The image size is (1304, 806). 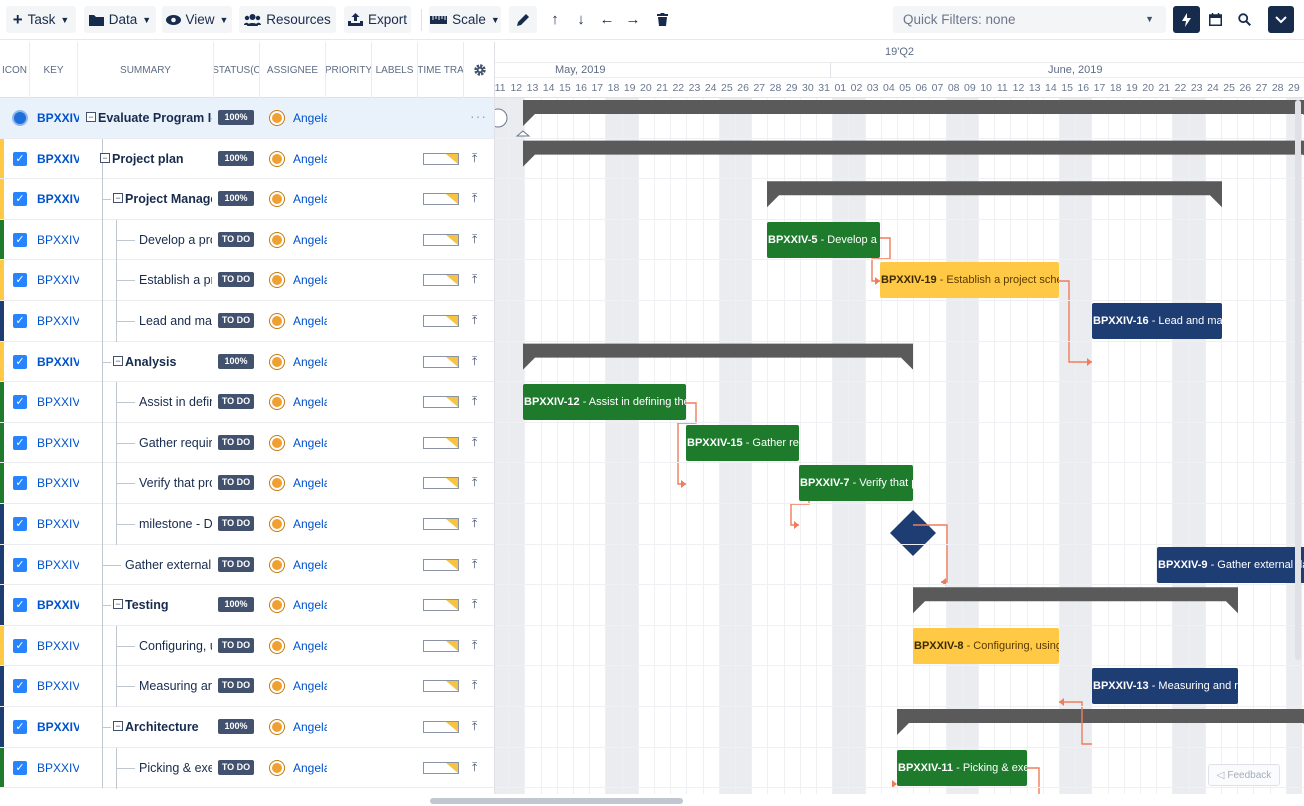 I want to click on table-row: ✓ BPXXIV Picking & executing TO DO Angela ⤒, so click(x=247, y=768).